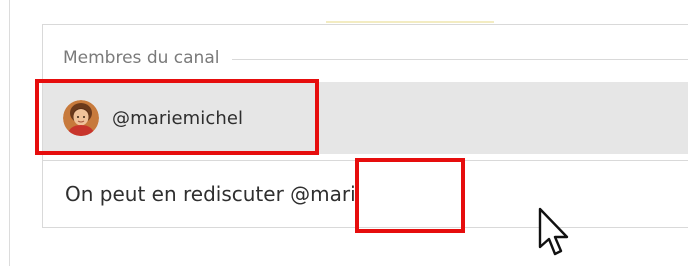 The height and width of the screenshot is (266, 688). Describe the element at coordinates (357, 194) in the screenshot. I see `text-caret` at that location.